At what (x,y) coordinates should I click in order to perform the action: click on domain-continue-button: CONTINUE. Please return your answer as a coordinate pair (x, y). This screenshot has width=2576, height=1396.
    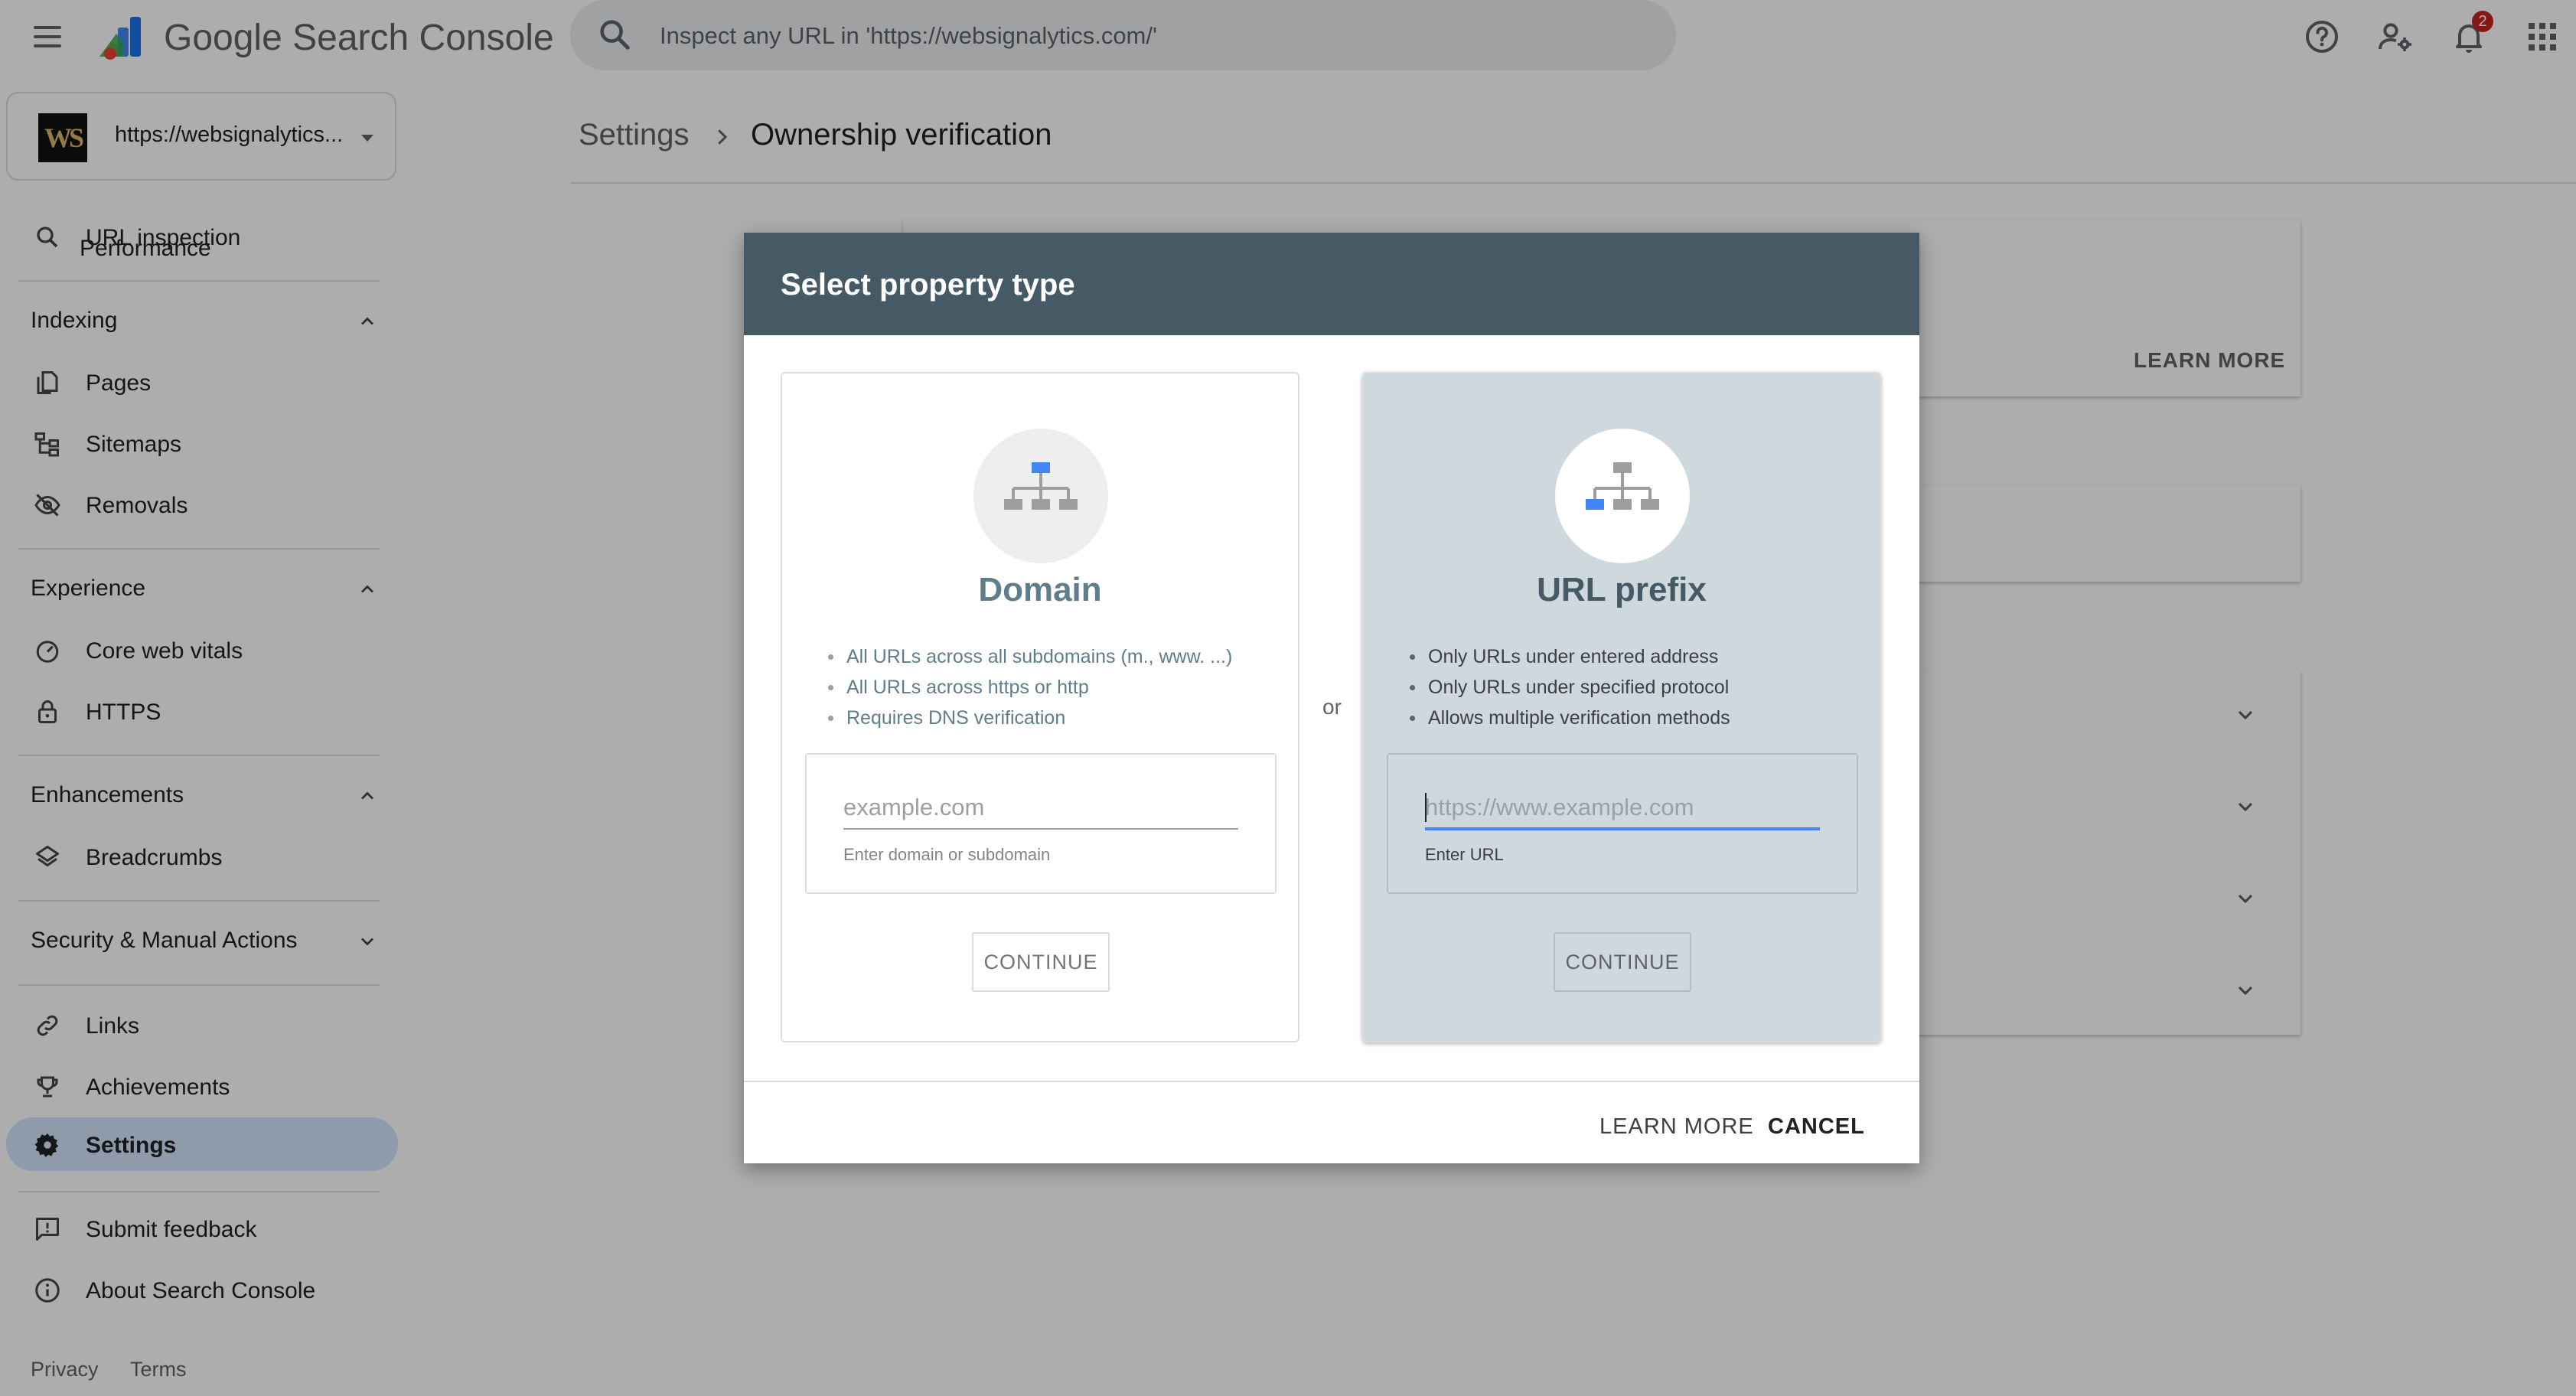
    Looking at the image, I should click on (1041, 962).